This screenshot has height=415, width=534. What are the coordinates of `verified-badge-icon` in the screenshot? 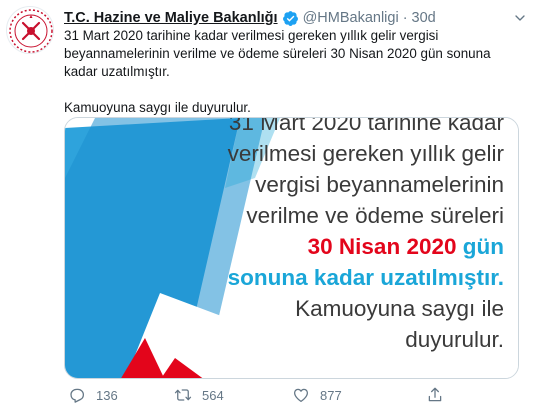 It's located at (290, 18).